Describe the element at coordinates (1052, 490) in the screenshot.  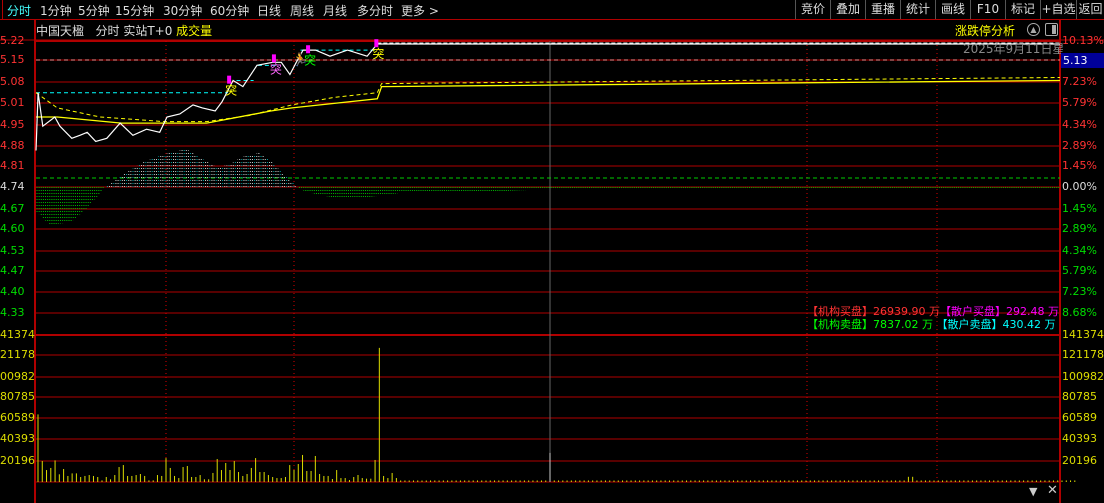
I see `close-icon: ✕` at that location.